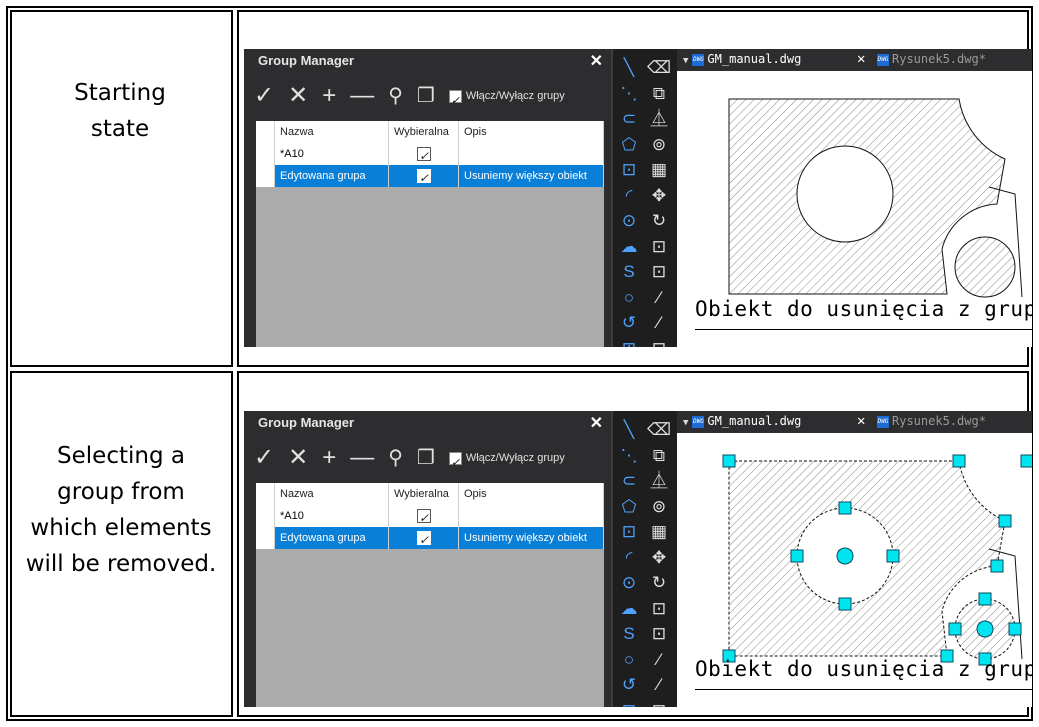  What do you see at coordinates (332, 176) in the screenshot?
I see `group-name: Edytowana grupa` at bounding box center [332, 176].